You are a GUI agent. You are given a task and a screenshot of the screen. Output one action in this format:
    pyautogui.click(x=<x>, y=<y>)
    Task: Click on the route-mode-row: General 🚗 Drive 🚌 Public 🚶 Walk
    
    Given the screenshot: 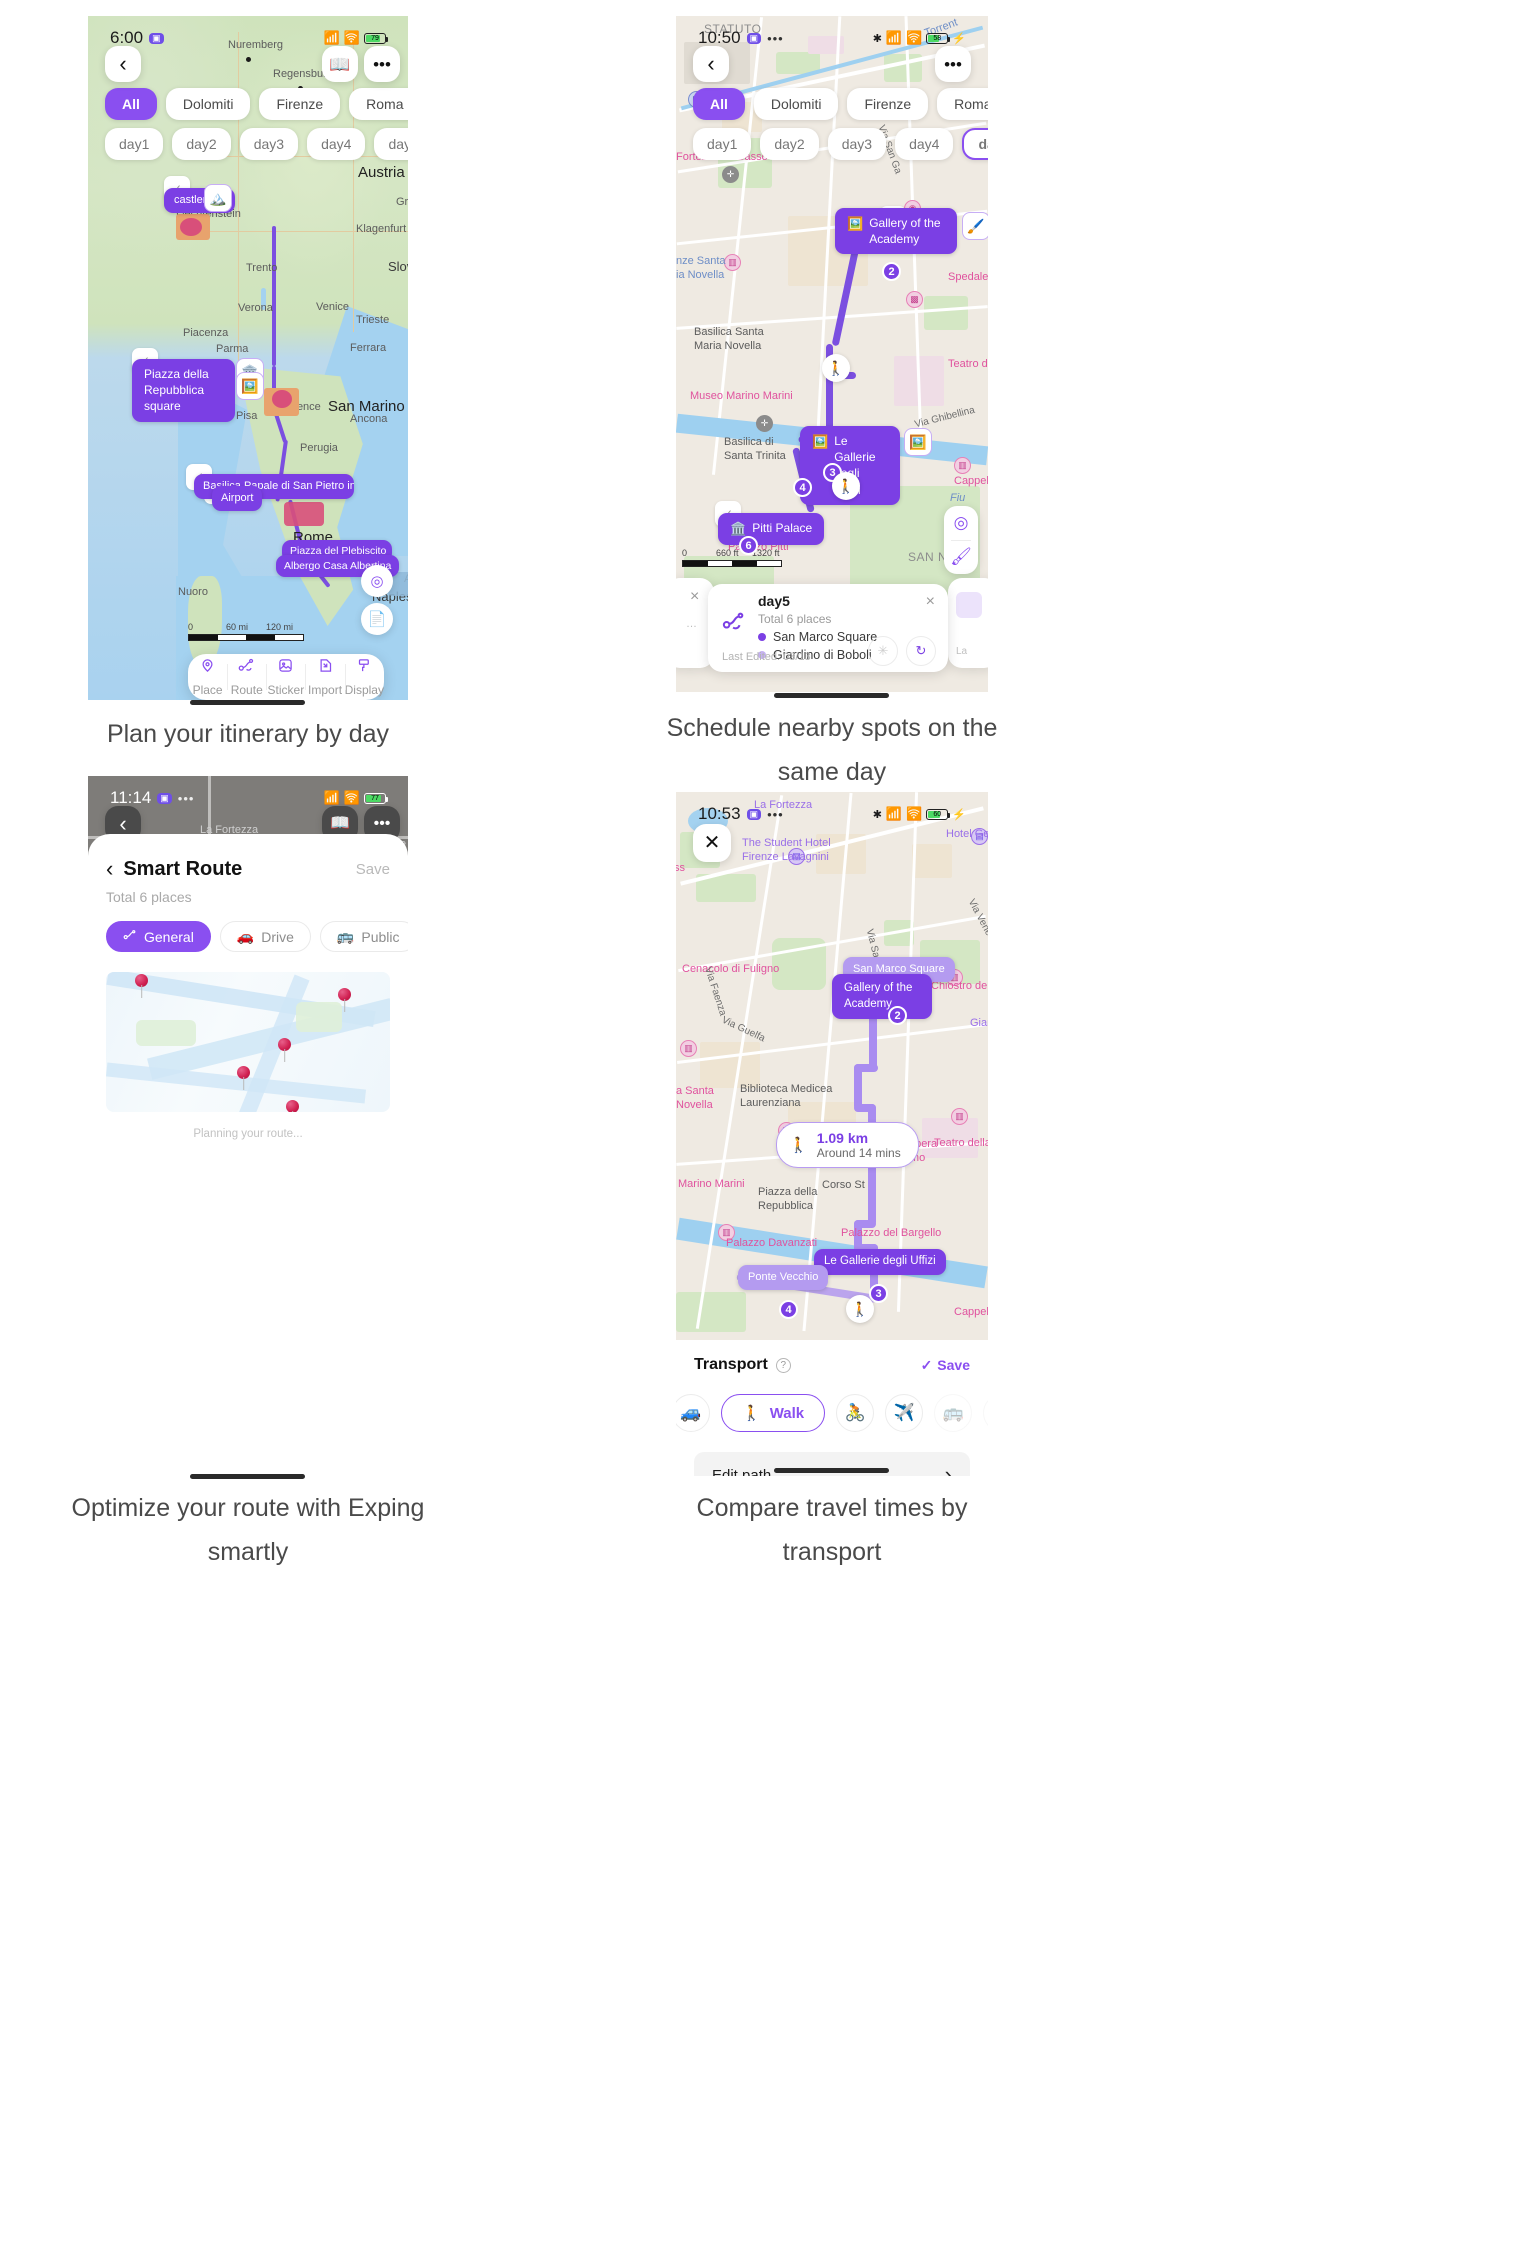 What is the action you would take?
    pyautogui.click(x=257, y=936)
    